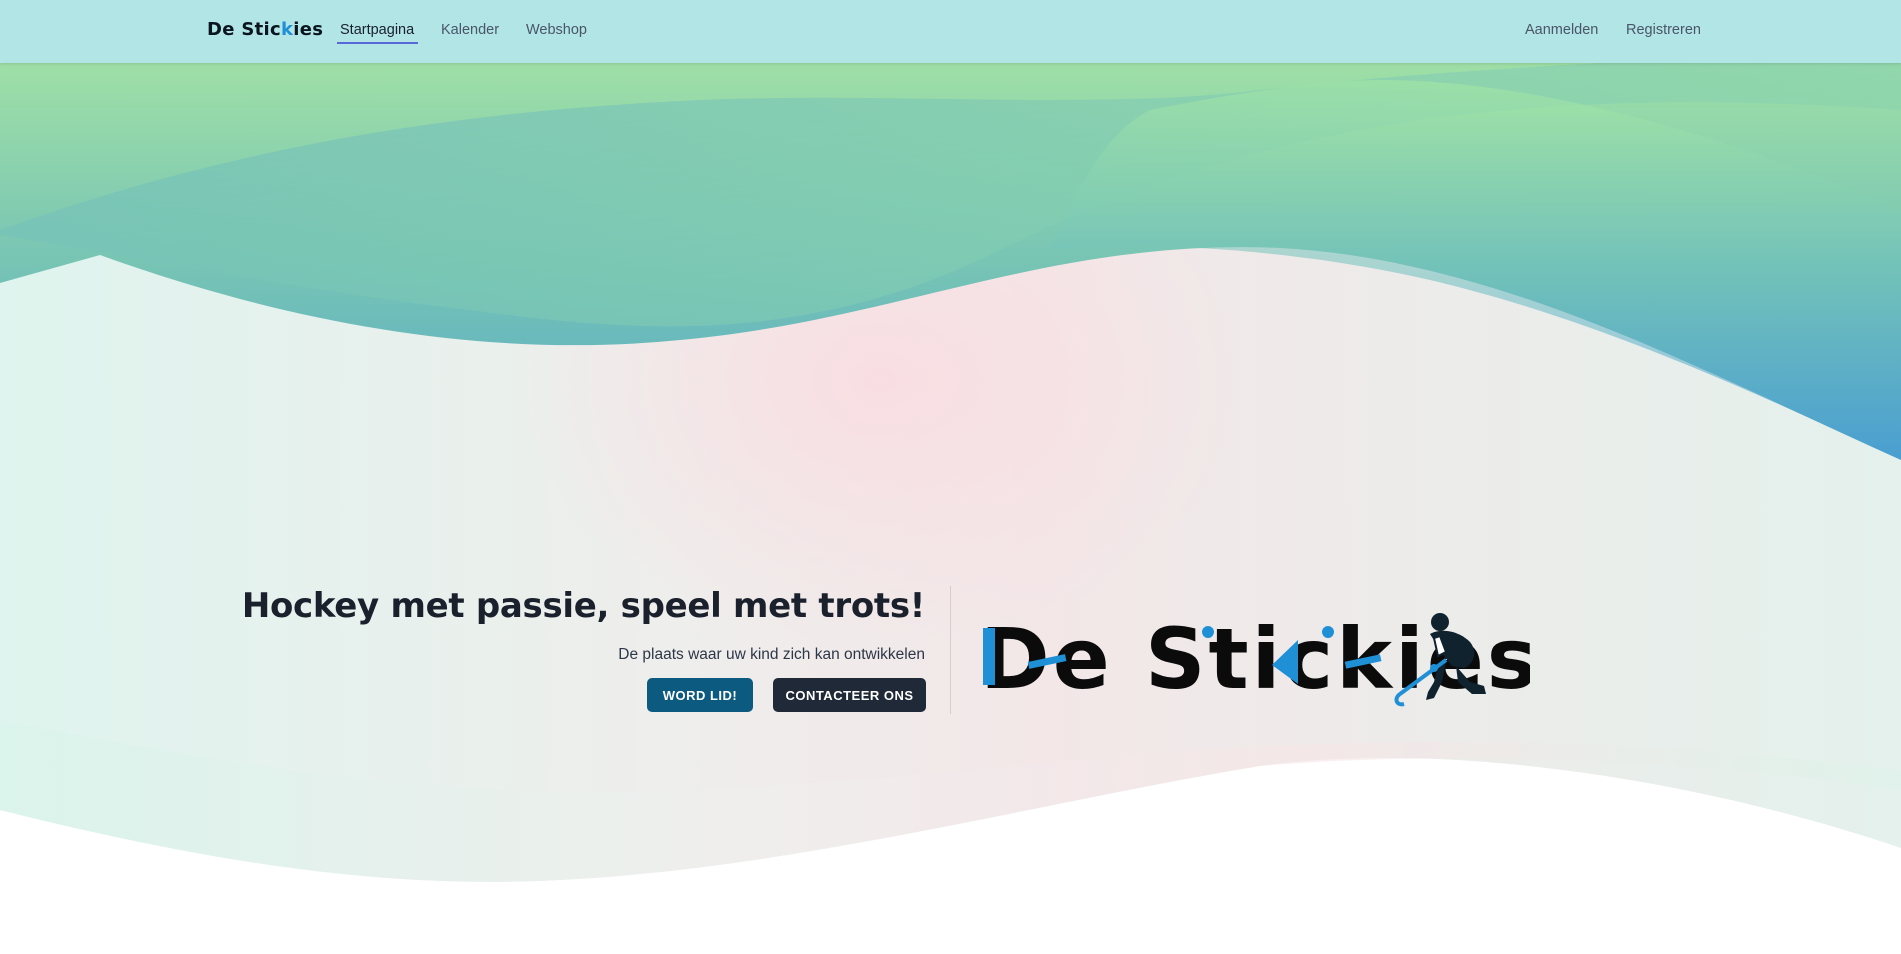 The width and height of the screenshot is (1901, 954). What do you see at coordinates (1328, 632) in the screenshot?
I see `logo-dot-i2` at bounding box center [1328, 632].